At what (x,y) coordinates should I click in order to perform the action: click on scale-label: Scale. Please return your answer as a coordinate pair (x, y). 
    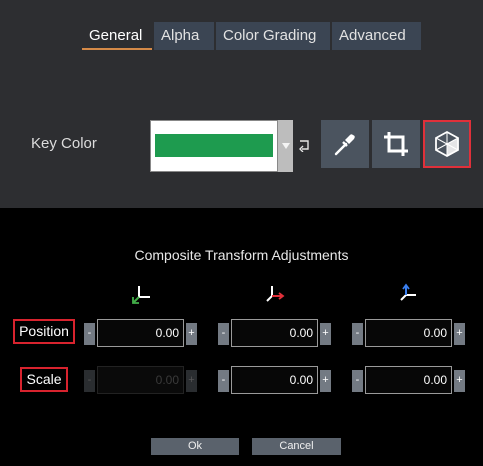
    Looking at the image, I should click on (44, 379).